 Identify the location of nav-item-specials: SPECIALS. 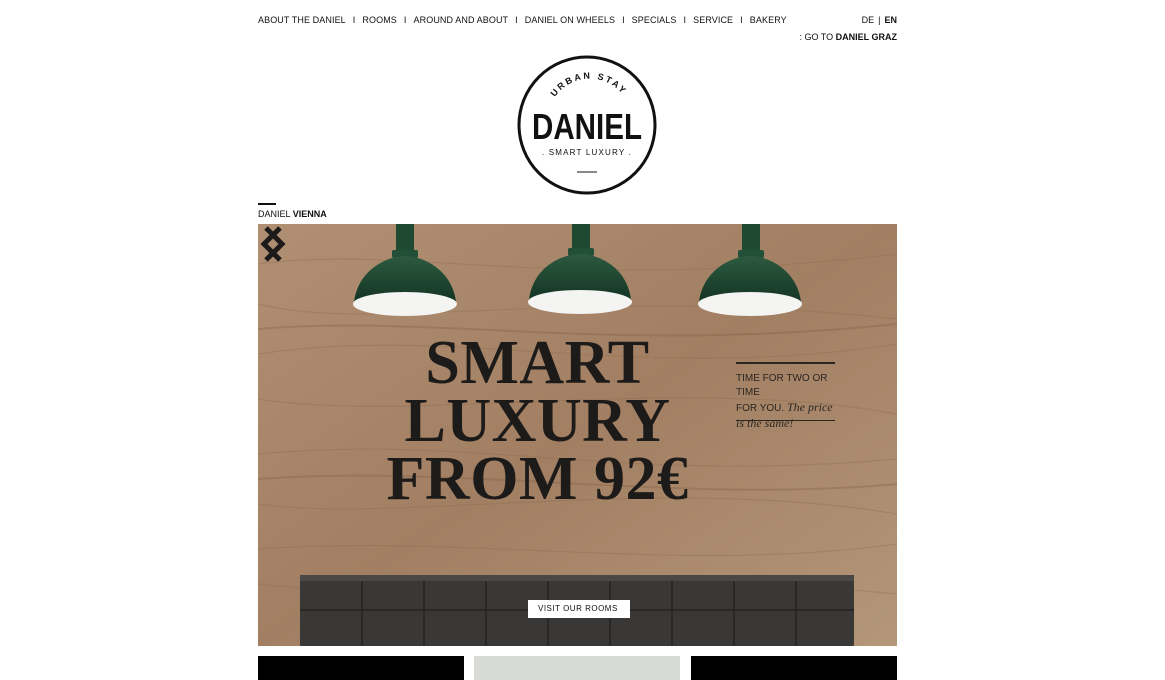
(654, 20).